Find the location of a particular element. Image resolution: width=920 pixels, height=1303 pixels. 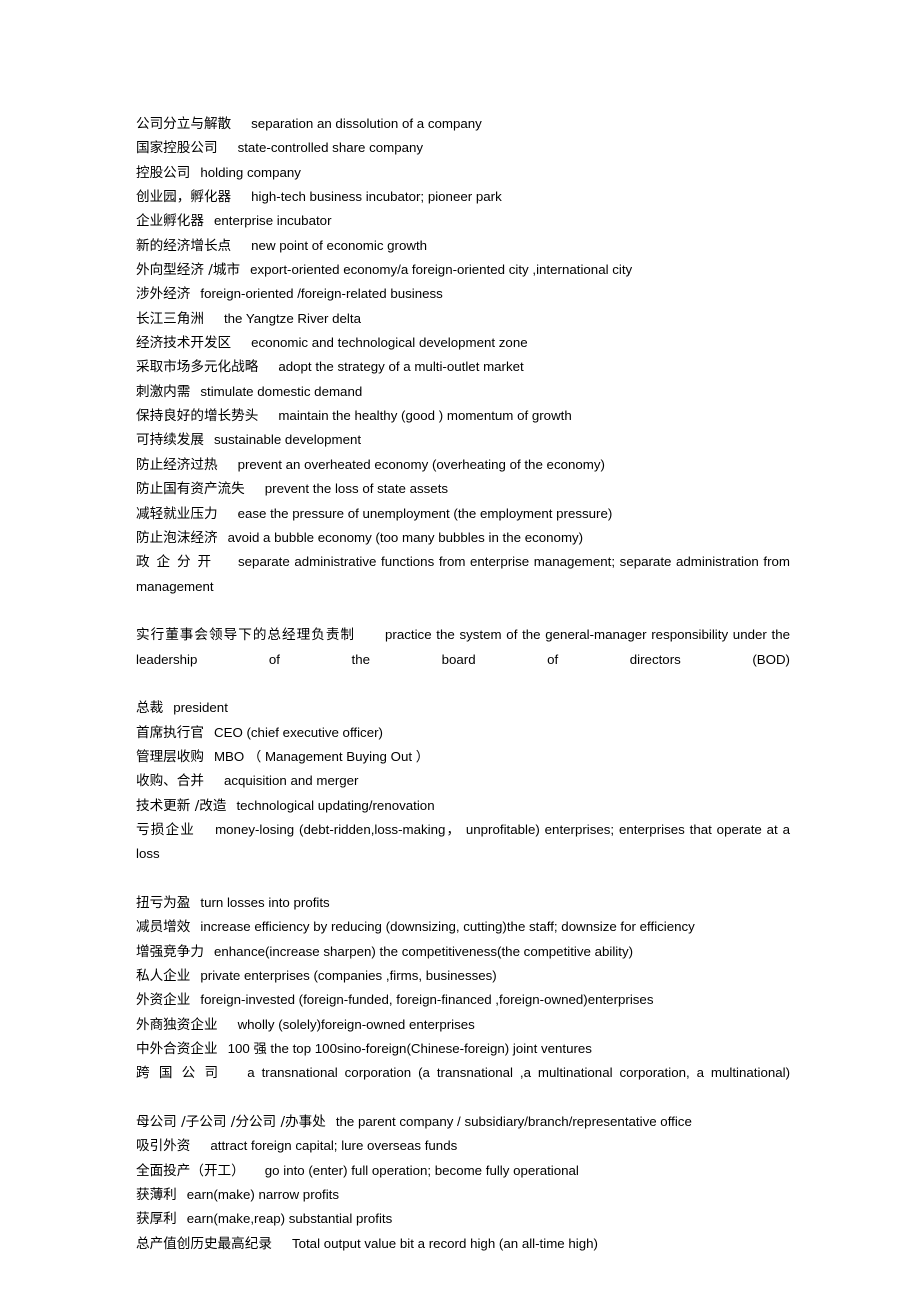

entry-term-chinese: 外向型经济 /城市 is located at coordinates (188, 270).